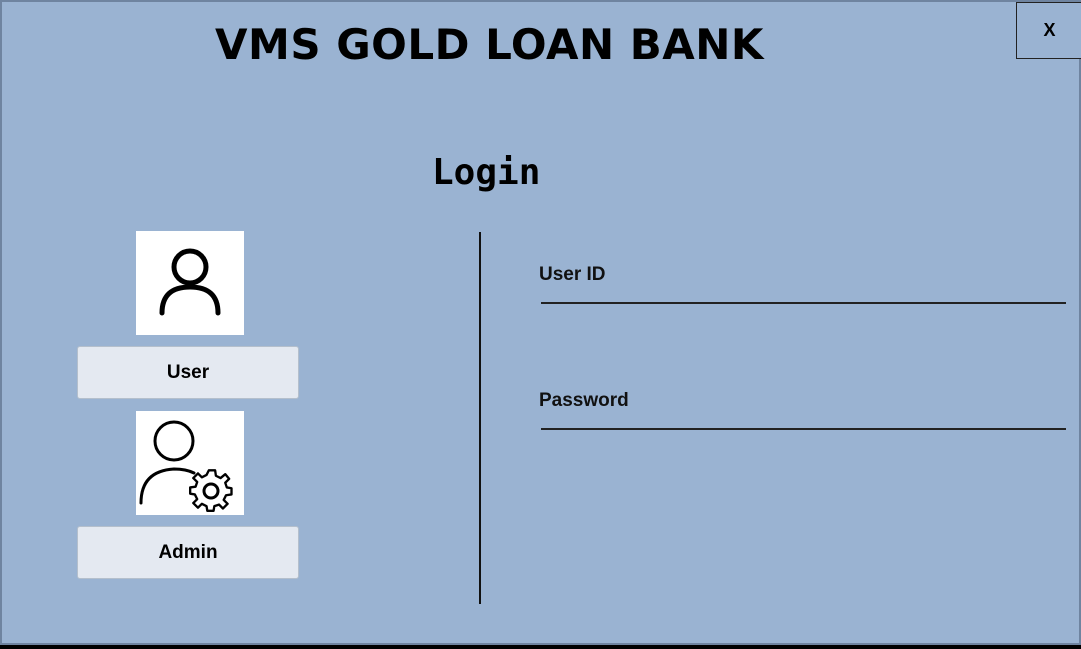 The height and width of the screenshot is (649, 1081). What do you see at coordinates (1048, 30) in the screenshot?
I see `close-button: X` at bounding box center [1048, 30].